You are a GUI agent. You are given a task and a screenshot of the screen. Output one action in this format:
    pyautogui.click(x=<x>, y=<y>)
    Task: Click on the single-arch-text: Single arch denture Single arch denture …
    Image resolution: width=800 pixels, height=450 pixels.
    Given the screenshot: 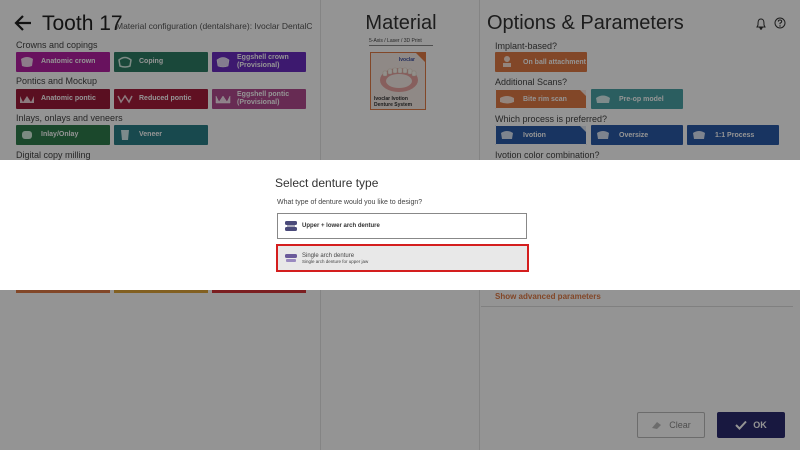 What is the action you would take?
    pyautogui.click(x=335, y=258)
    